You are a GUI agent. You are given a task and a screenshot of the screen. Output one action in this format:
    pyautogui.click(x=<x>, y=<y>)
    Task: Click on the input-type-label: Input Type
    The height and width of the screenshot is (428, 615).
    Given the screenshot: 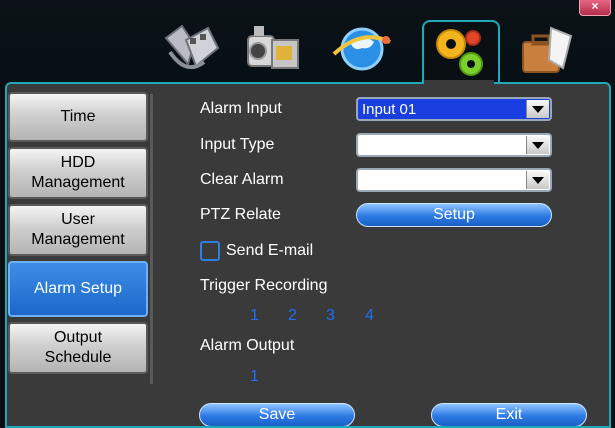 What is the action you would take?
    pyautogui.click(x=237, y=144)
    